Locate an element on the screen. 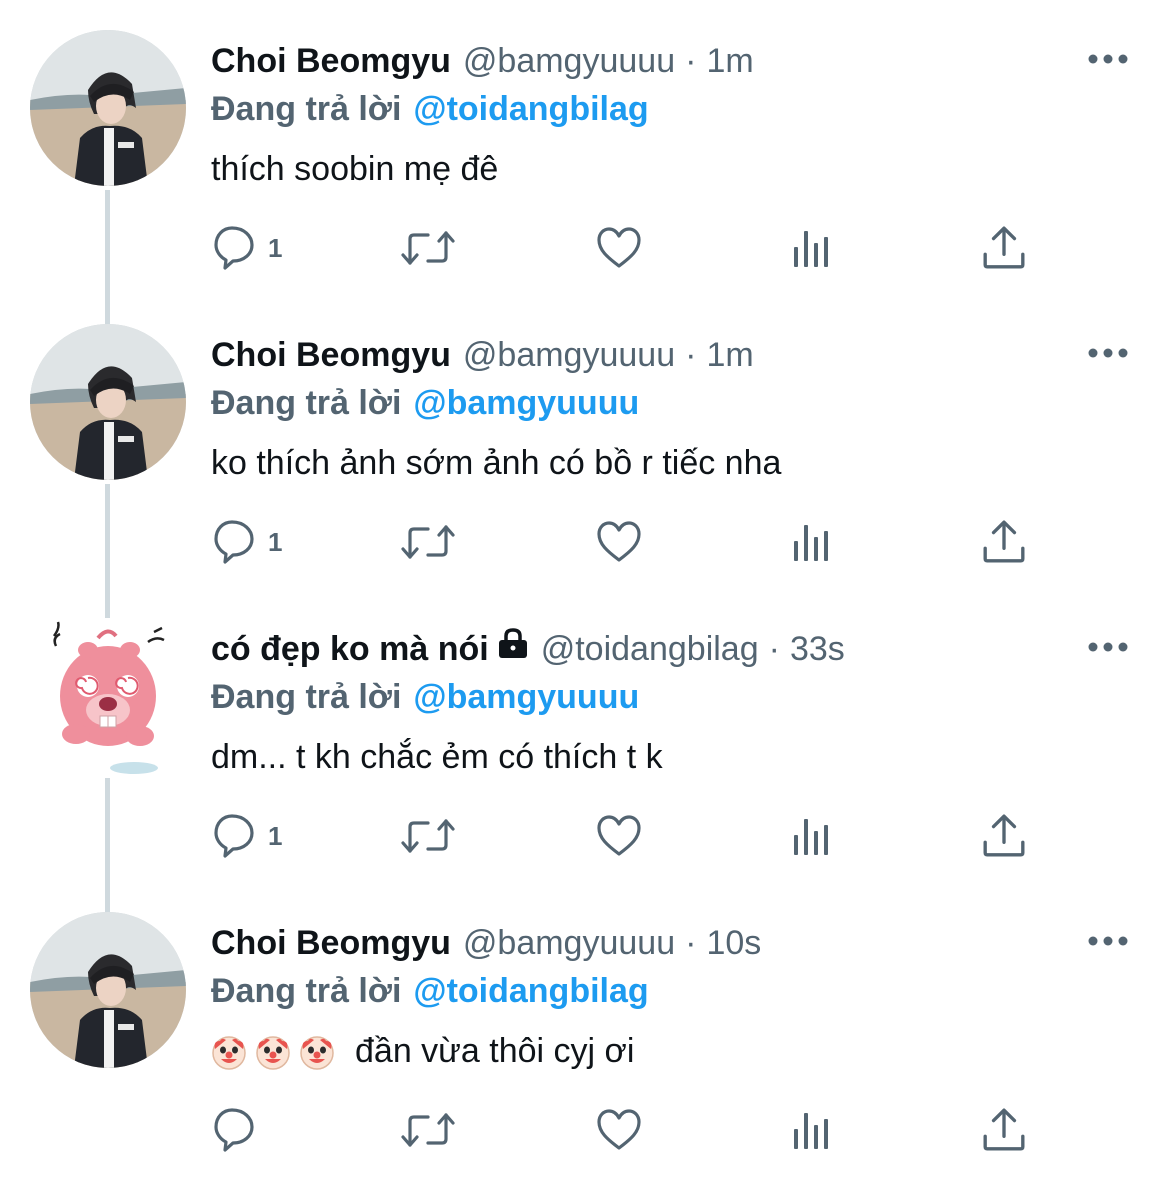  emoji-group is located at coordinates (273, 1053).